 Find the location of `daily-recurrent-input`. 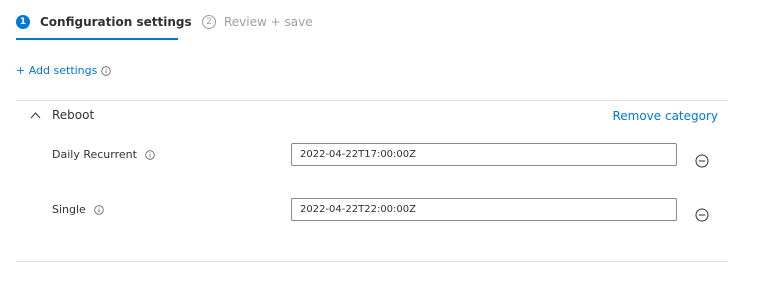

daily-recurrent-input is located at coordinates (484, 154).